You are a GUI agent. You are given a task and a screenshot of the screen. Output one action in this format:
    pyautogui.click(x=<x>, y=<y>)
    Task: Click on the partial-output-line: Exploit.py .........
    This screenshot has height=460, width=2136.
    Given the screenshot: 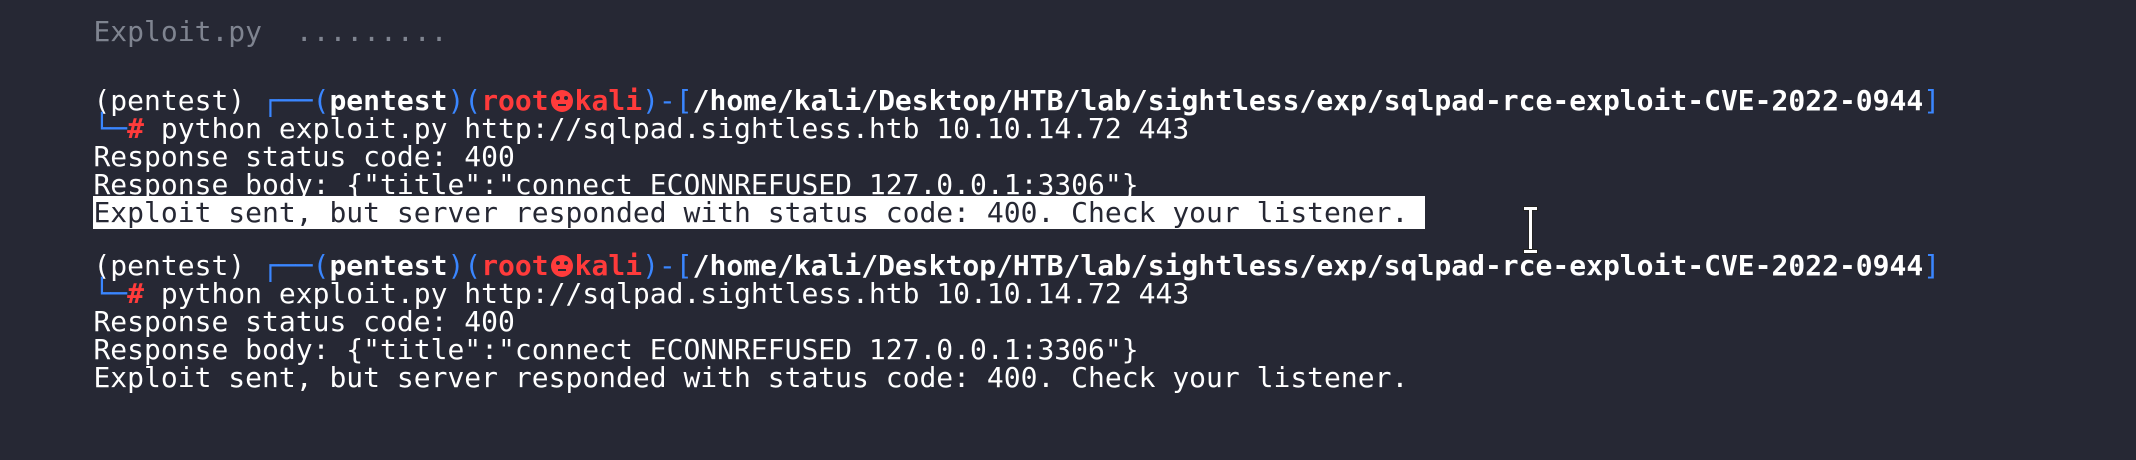 What is the action you would take?
    pyautogui.click(x=236, y=24)
    